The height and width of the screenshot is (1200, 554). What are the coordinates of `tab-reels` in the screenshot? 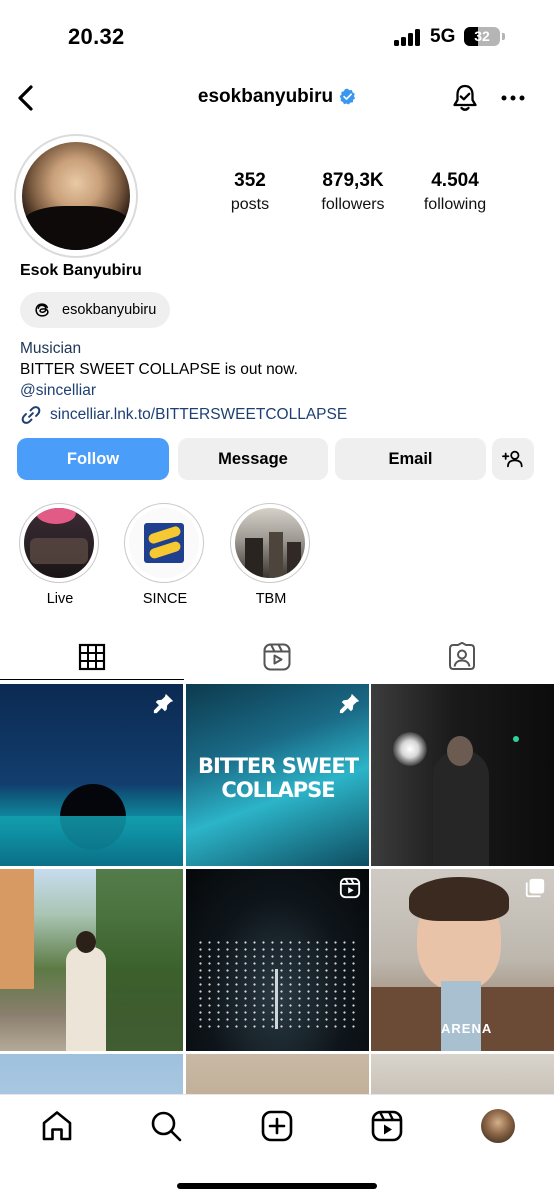 It's located at (277, 657).